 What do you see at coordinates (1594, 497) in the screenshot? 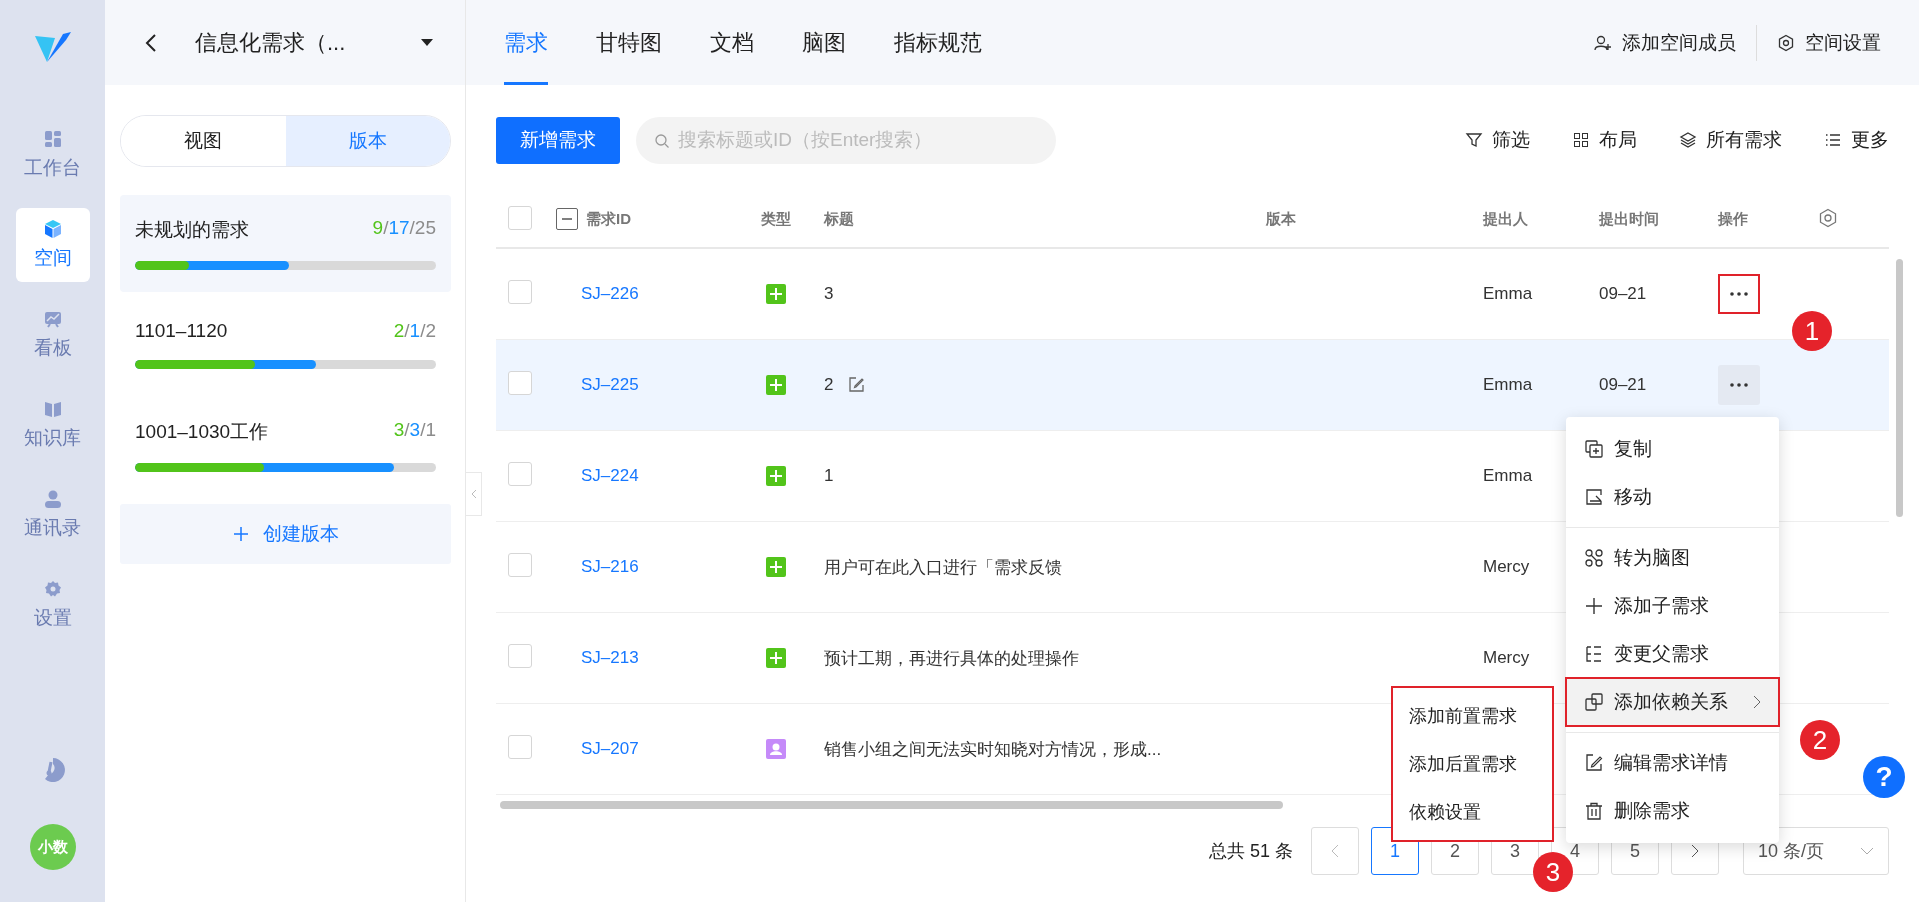
I see `export-icon` at bounding box center [1594, 497].